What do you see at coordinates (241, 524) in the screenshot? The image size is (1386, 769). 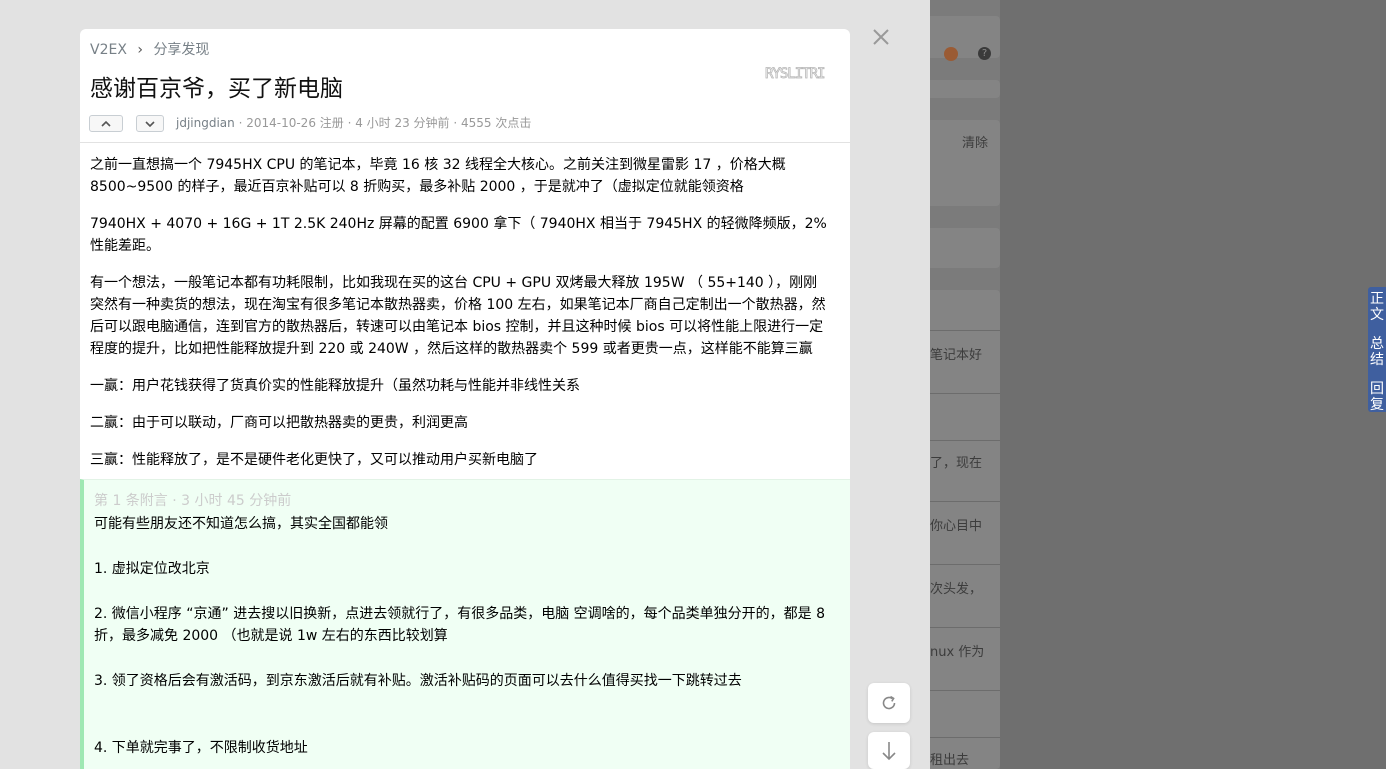 I see `append-line: 可能有些朋友还不知道怎么搞，其实全国都能领` at bounding box center [241, 524].